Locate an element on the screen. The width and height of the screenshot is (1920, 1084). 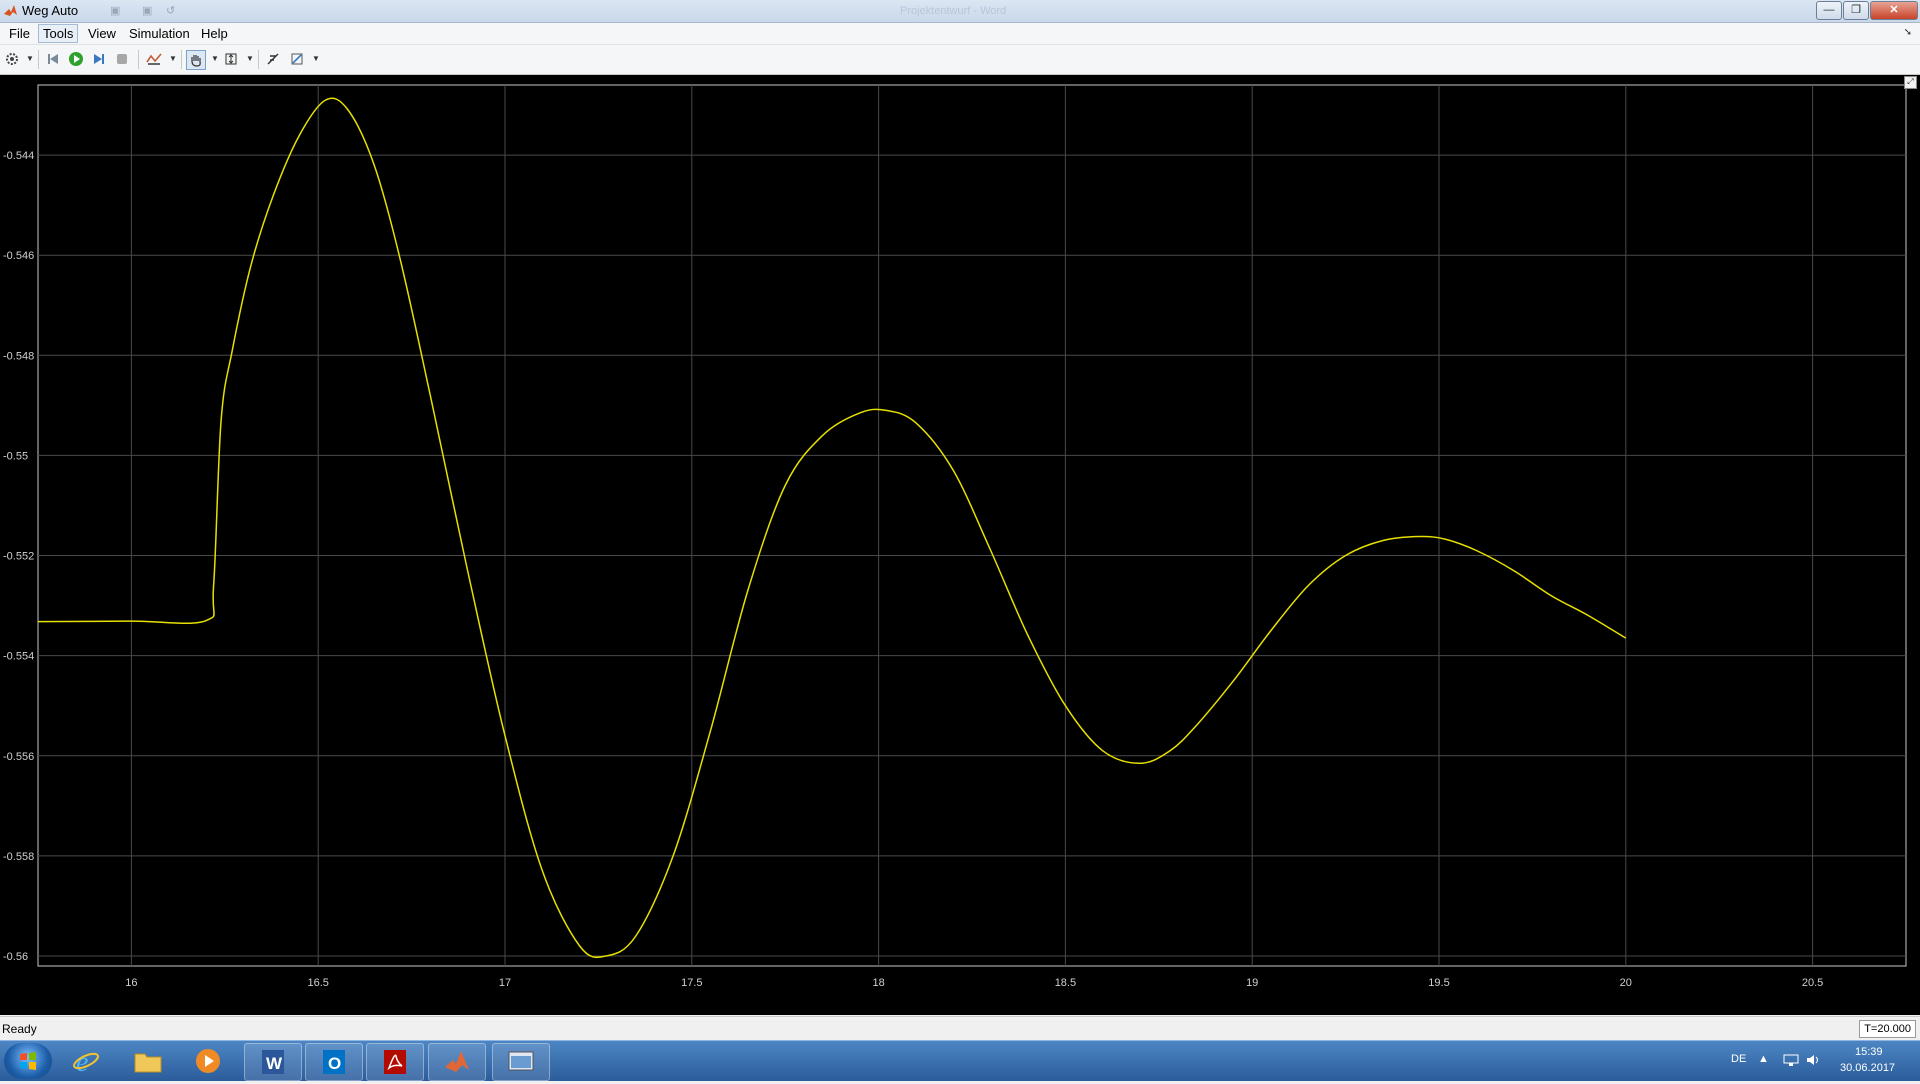
menu-simulation: Simulation is located at coordinates (159, 33).